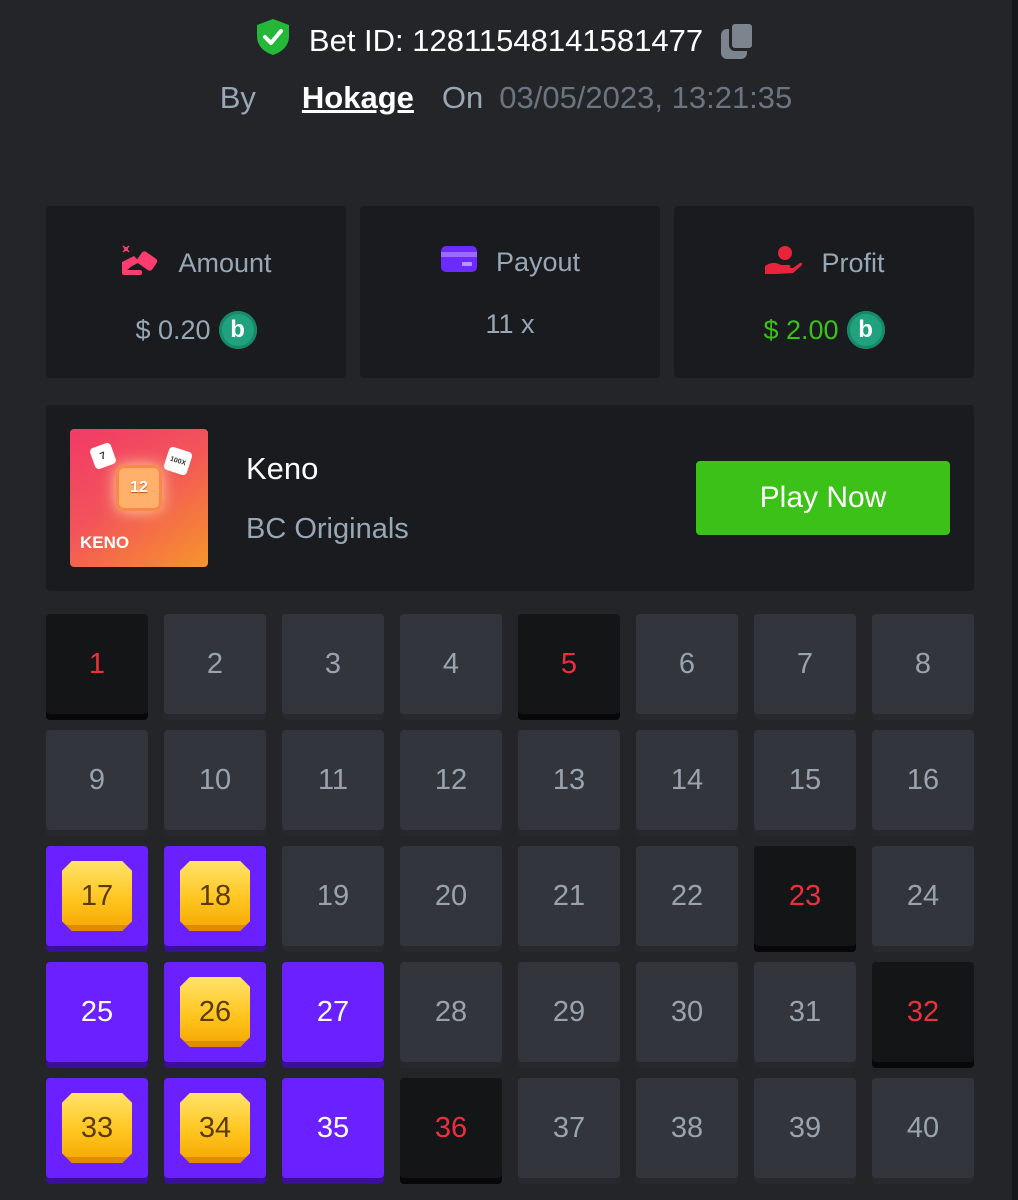 This screenshot has height=1200, width=1018. I want to click on gem-icon: 17, so click(97, 896).